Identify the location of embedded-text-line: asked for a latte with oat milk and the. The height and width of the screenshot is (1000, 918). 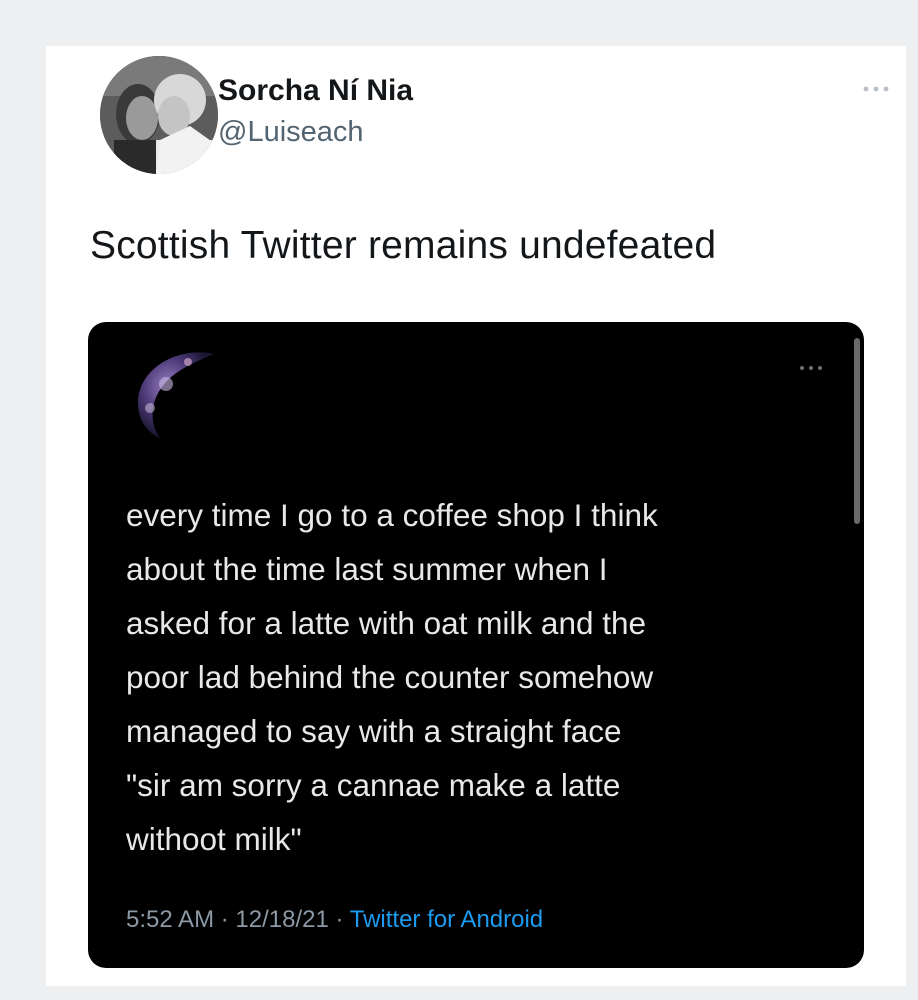
(386, 623).